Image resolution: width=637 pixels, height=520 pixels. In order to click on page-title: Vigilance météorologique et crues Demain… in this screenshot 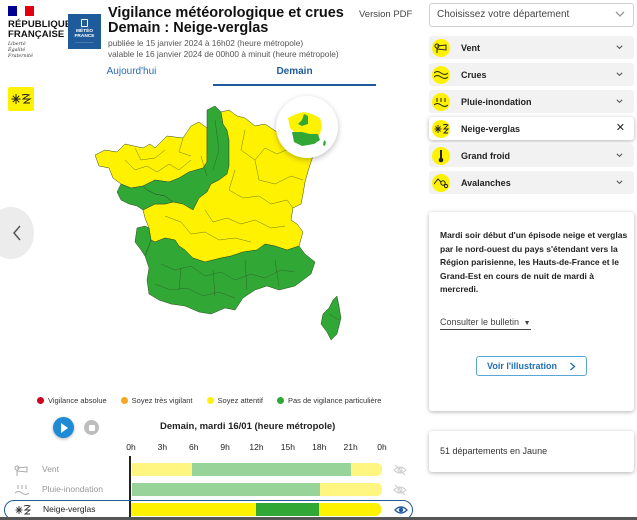, I will do `click(226, 20)`.